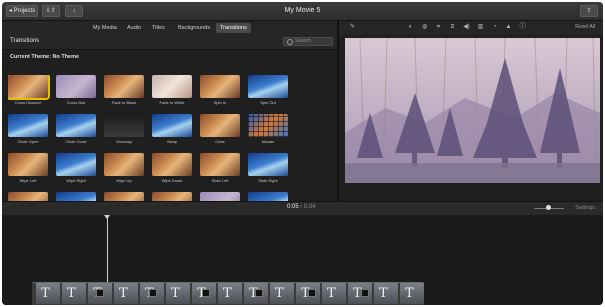 This screenshot has width=605, height=307. What do you see at coordinates (548, 207) in the screenshot?
I see `zoom-slider-handle` at bounding box center [548, 207].